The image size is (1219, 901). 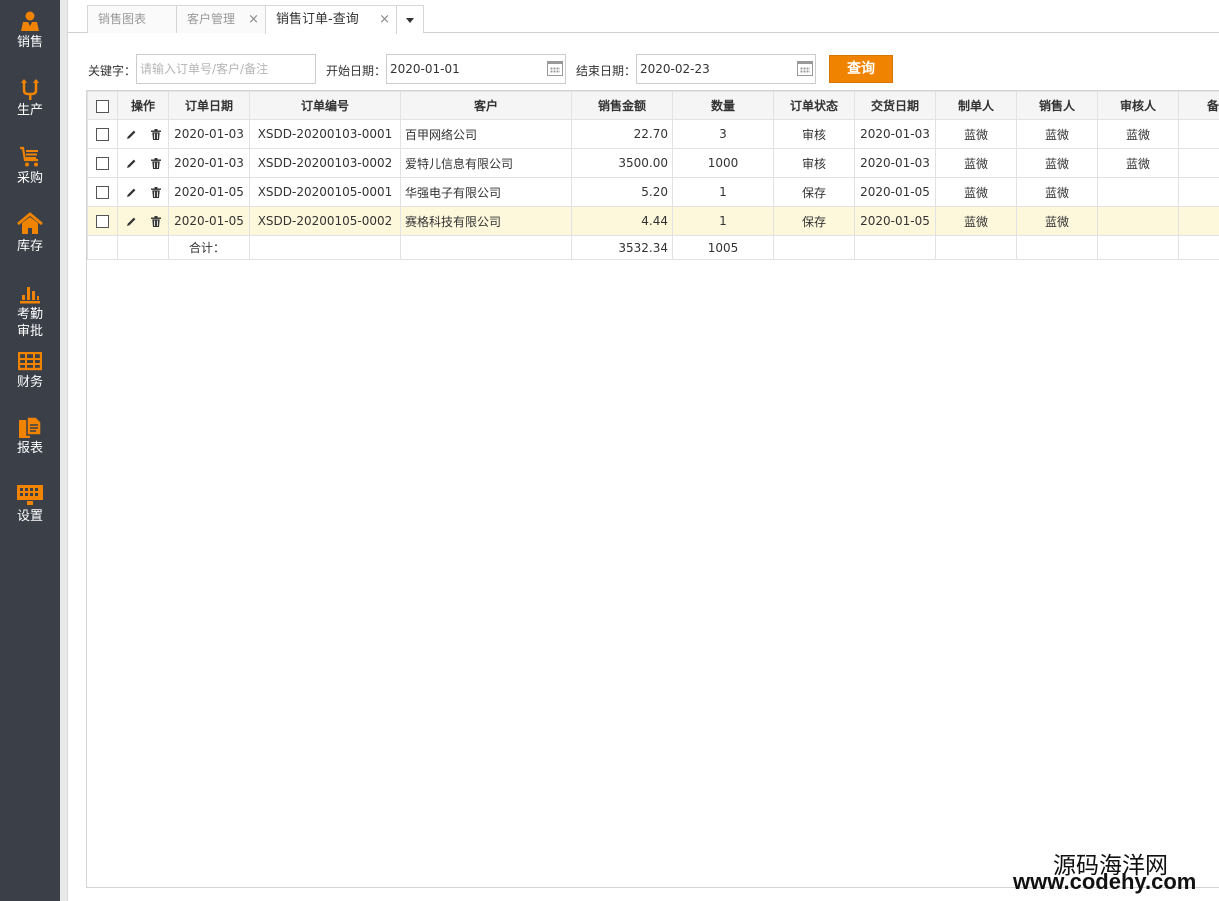 I want to click on sidebar-item-label: 销售, so click(x=29, y=42).